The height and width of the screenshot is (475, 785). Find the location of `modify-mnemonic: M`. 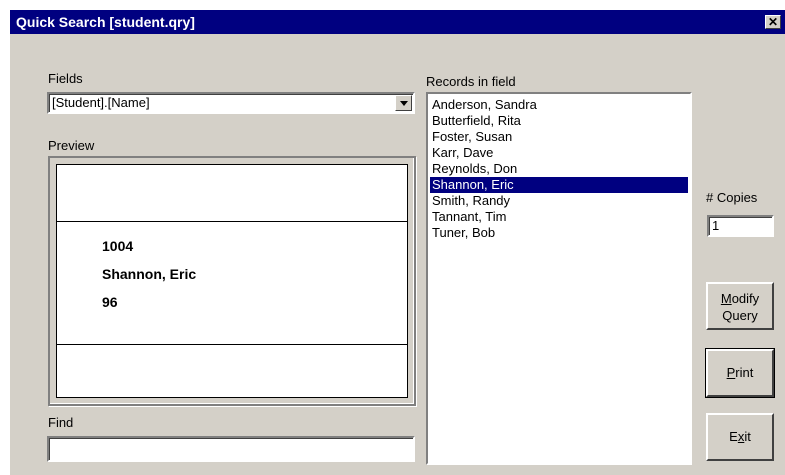

modify-mnemonic: M is located at coordinates (726, 298).